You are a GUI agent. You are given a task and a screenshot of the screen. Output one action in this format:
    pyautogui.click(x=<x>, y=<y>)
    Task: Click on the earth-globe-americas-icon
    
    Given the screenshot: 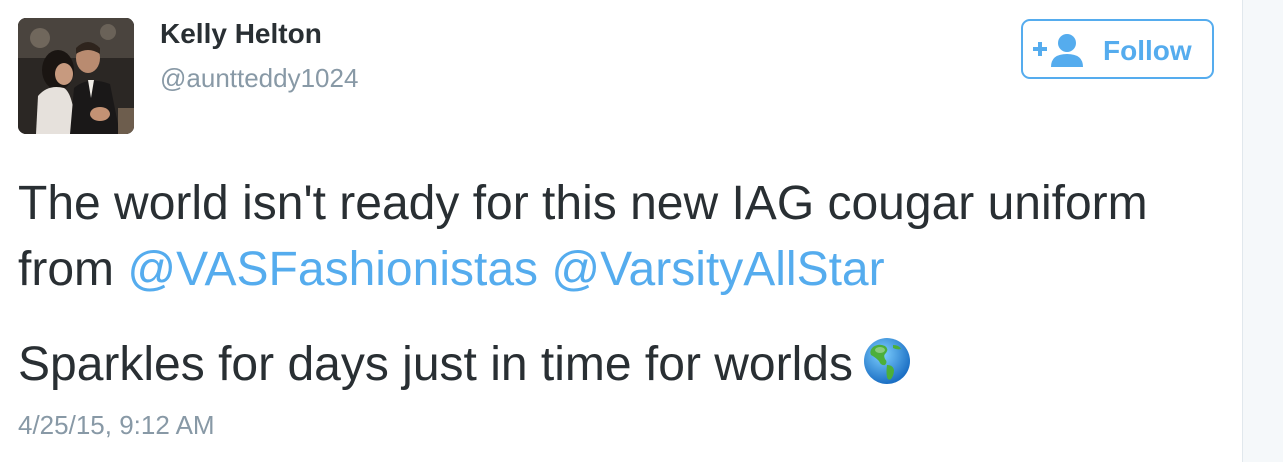 What is the action you would take?
    pyautogui.click(x=886, y=361)
    